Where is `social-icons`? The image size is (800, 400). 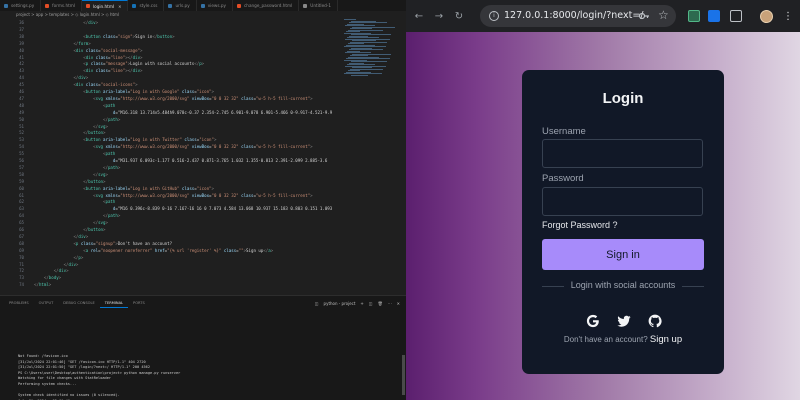
social-icons is located at coordinates (624, 322).